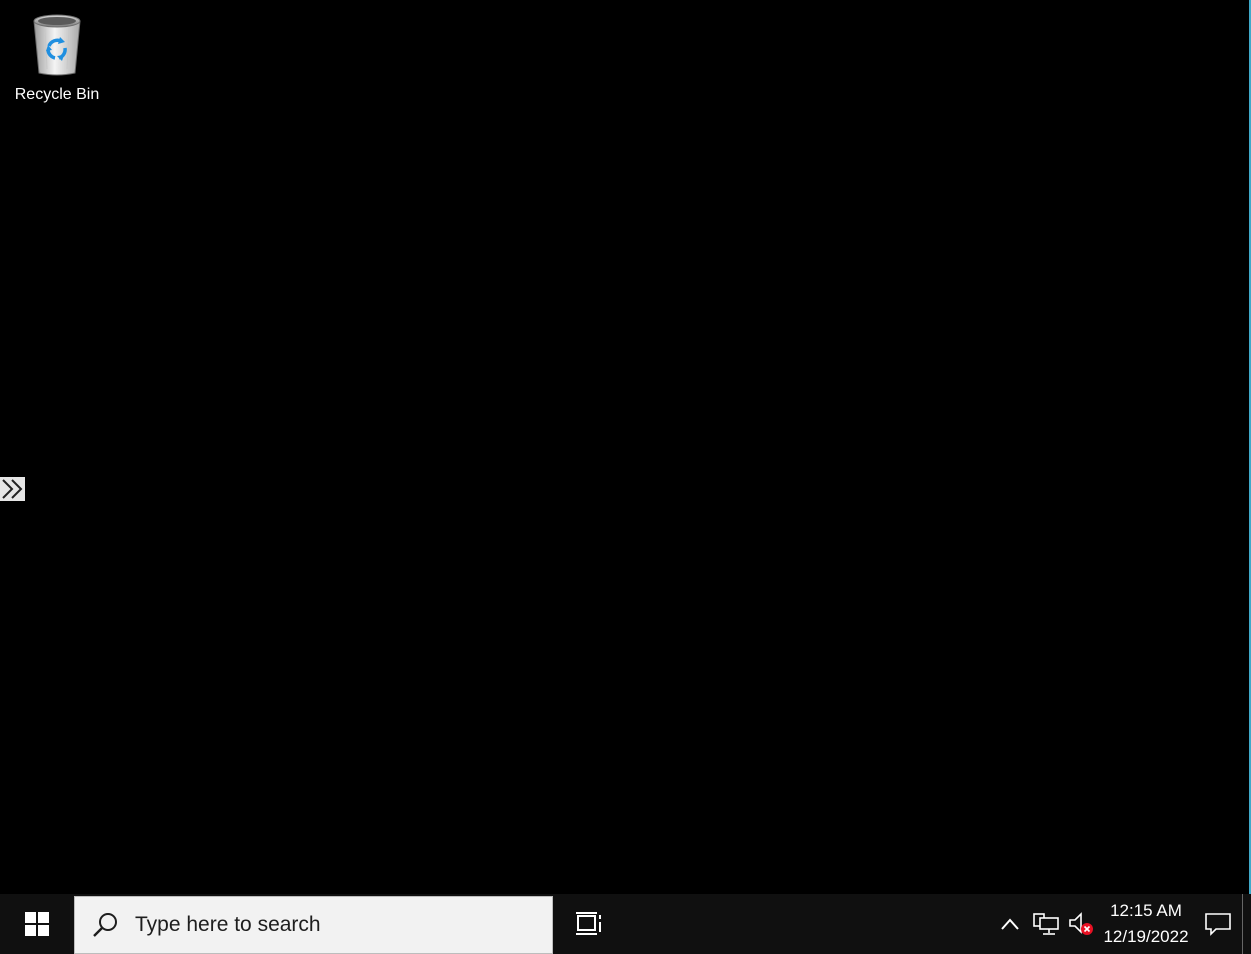 This screenshot has height=954, width=1251. I want to click on double-chevron-right-icon, so click(11, 489).